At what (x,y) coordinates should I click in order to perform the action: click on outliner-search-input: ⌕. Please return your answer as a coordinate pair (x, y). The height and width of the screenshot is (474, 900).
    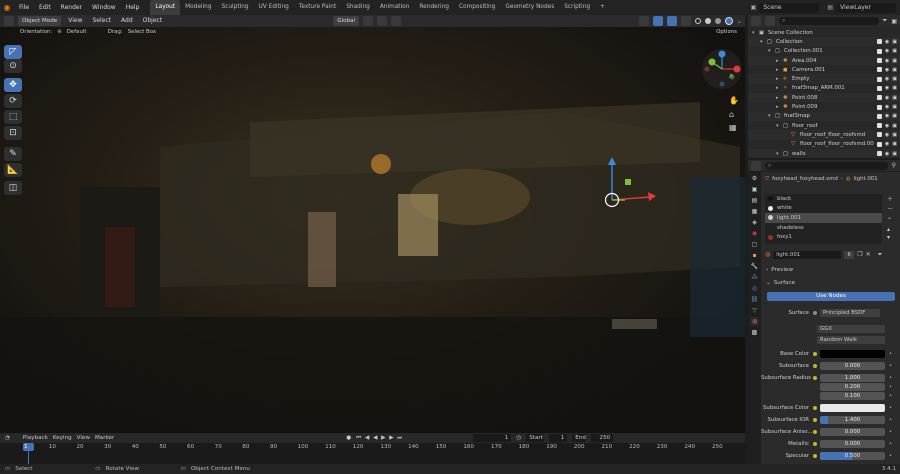
    Looking at the image, I should click on (829, 21).